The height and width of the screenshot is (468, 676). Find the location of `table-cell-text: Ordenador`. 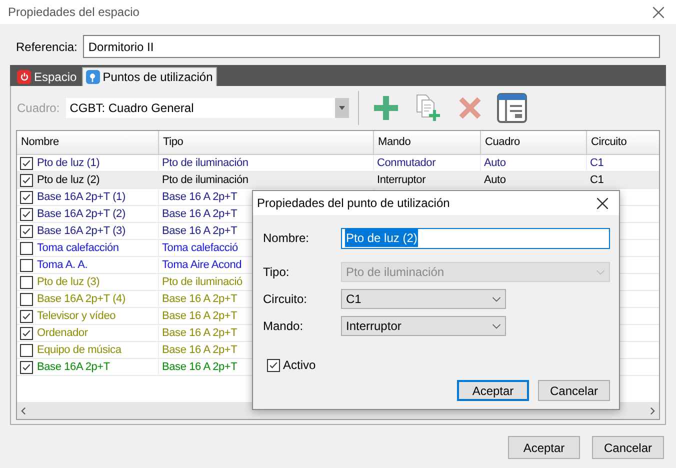

table-cell-text: Ordenador is located at coordinates (62, 333).